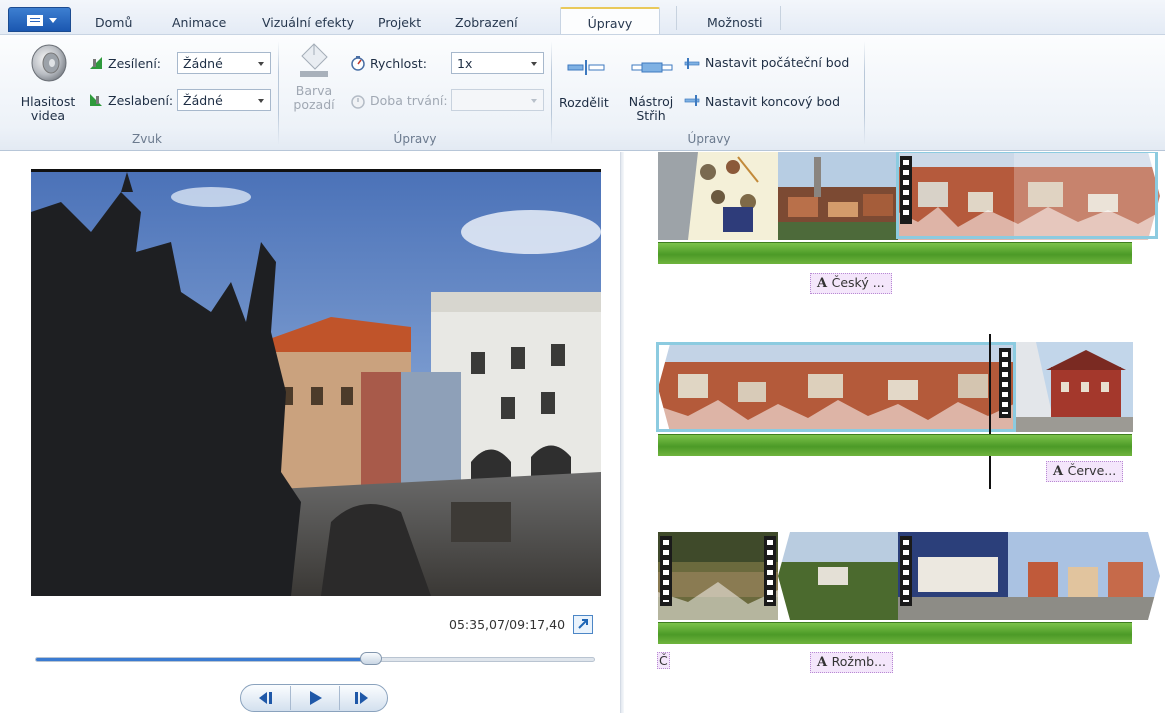 Image resolution: width=1165 pixels, height=713 pixels. Describe the element at coordinates (990, 411) in the screenshot. I see `playhead` at that location.